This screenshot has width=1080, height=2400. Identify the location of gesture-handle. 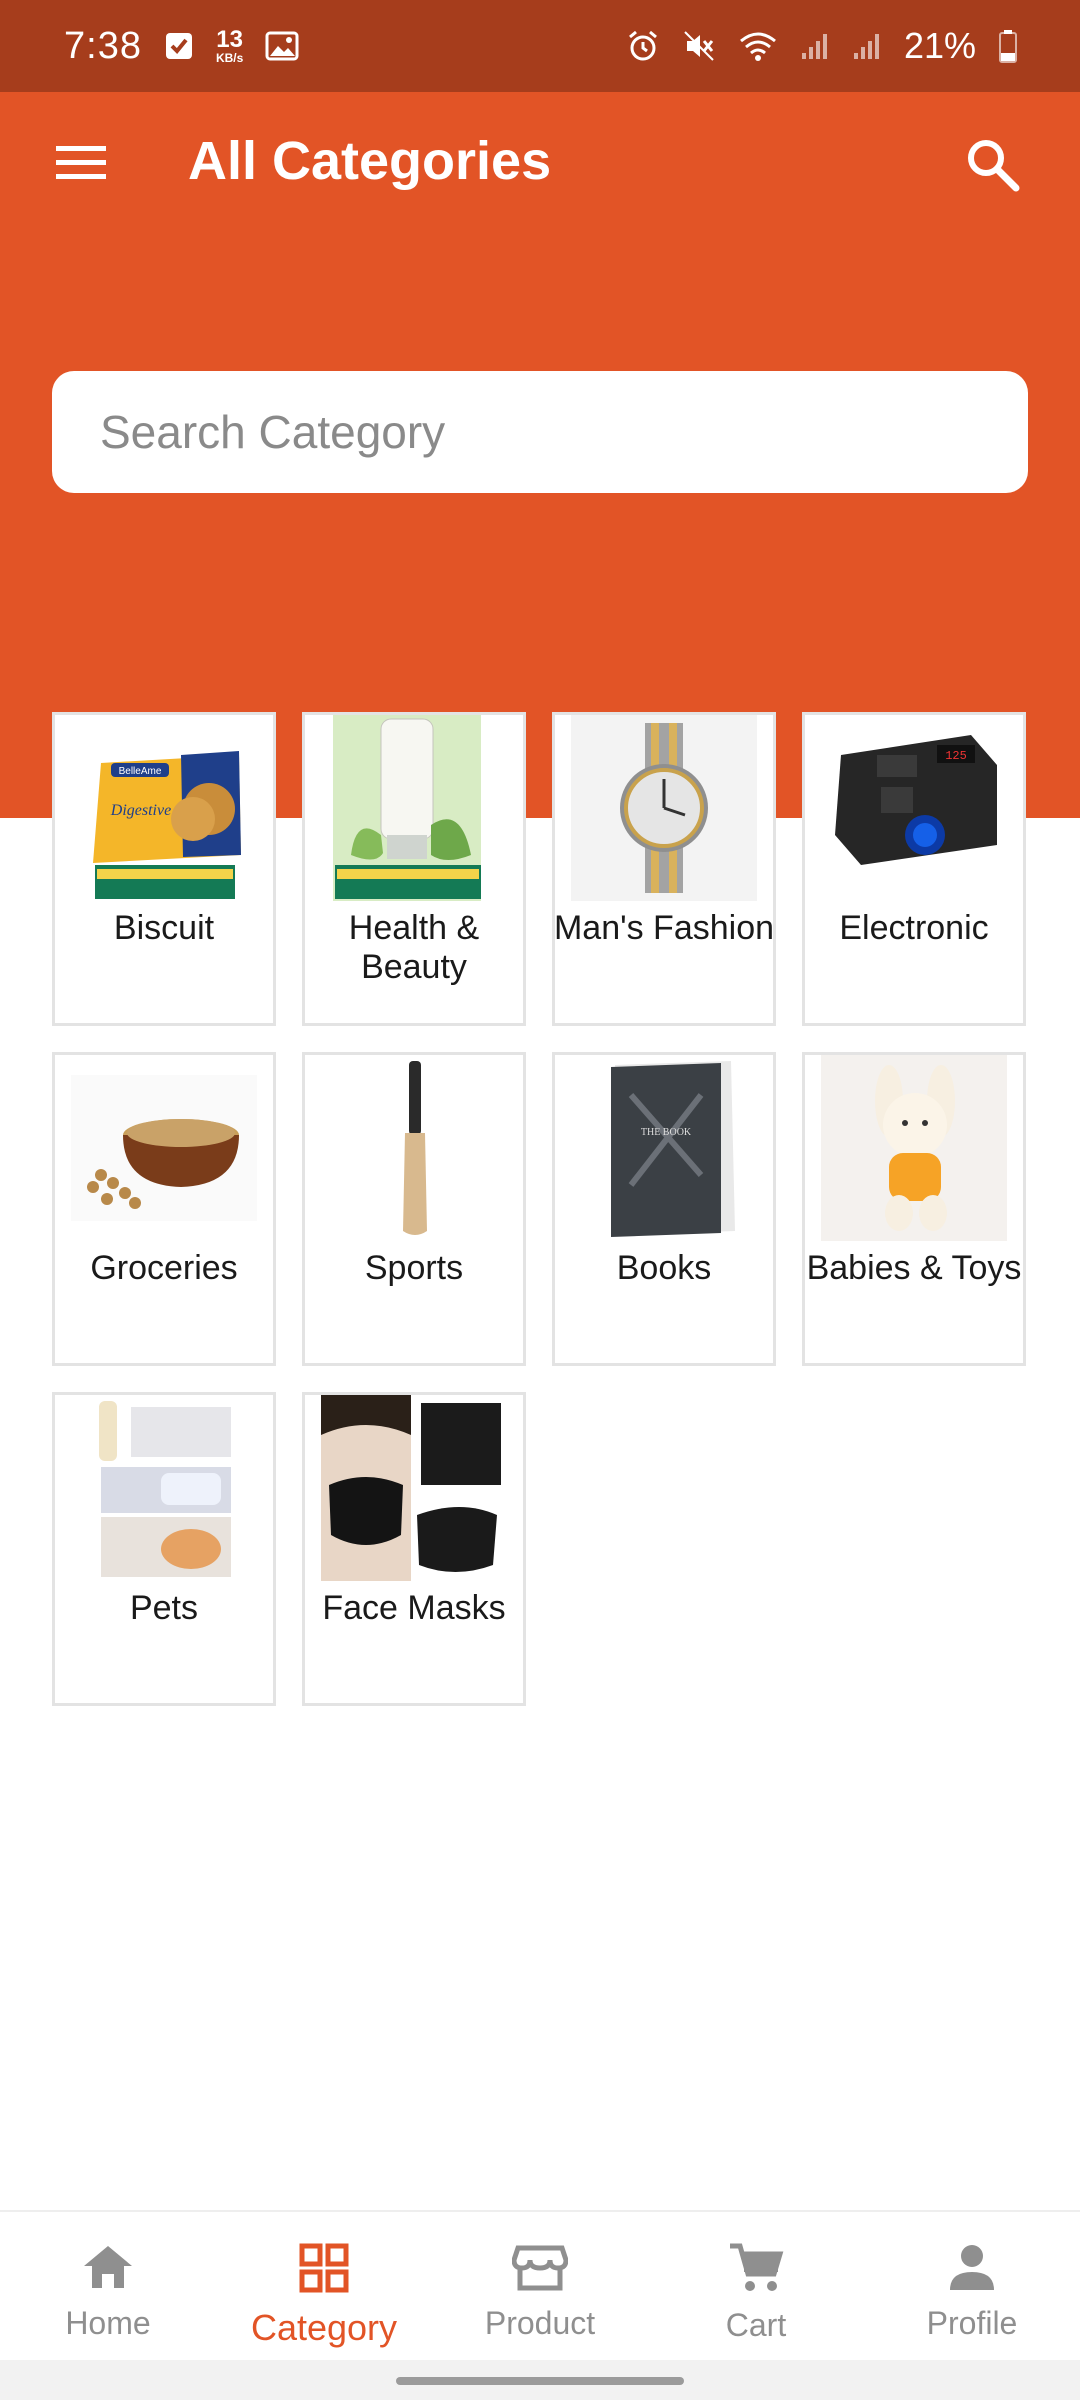
(540, 2381).